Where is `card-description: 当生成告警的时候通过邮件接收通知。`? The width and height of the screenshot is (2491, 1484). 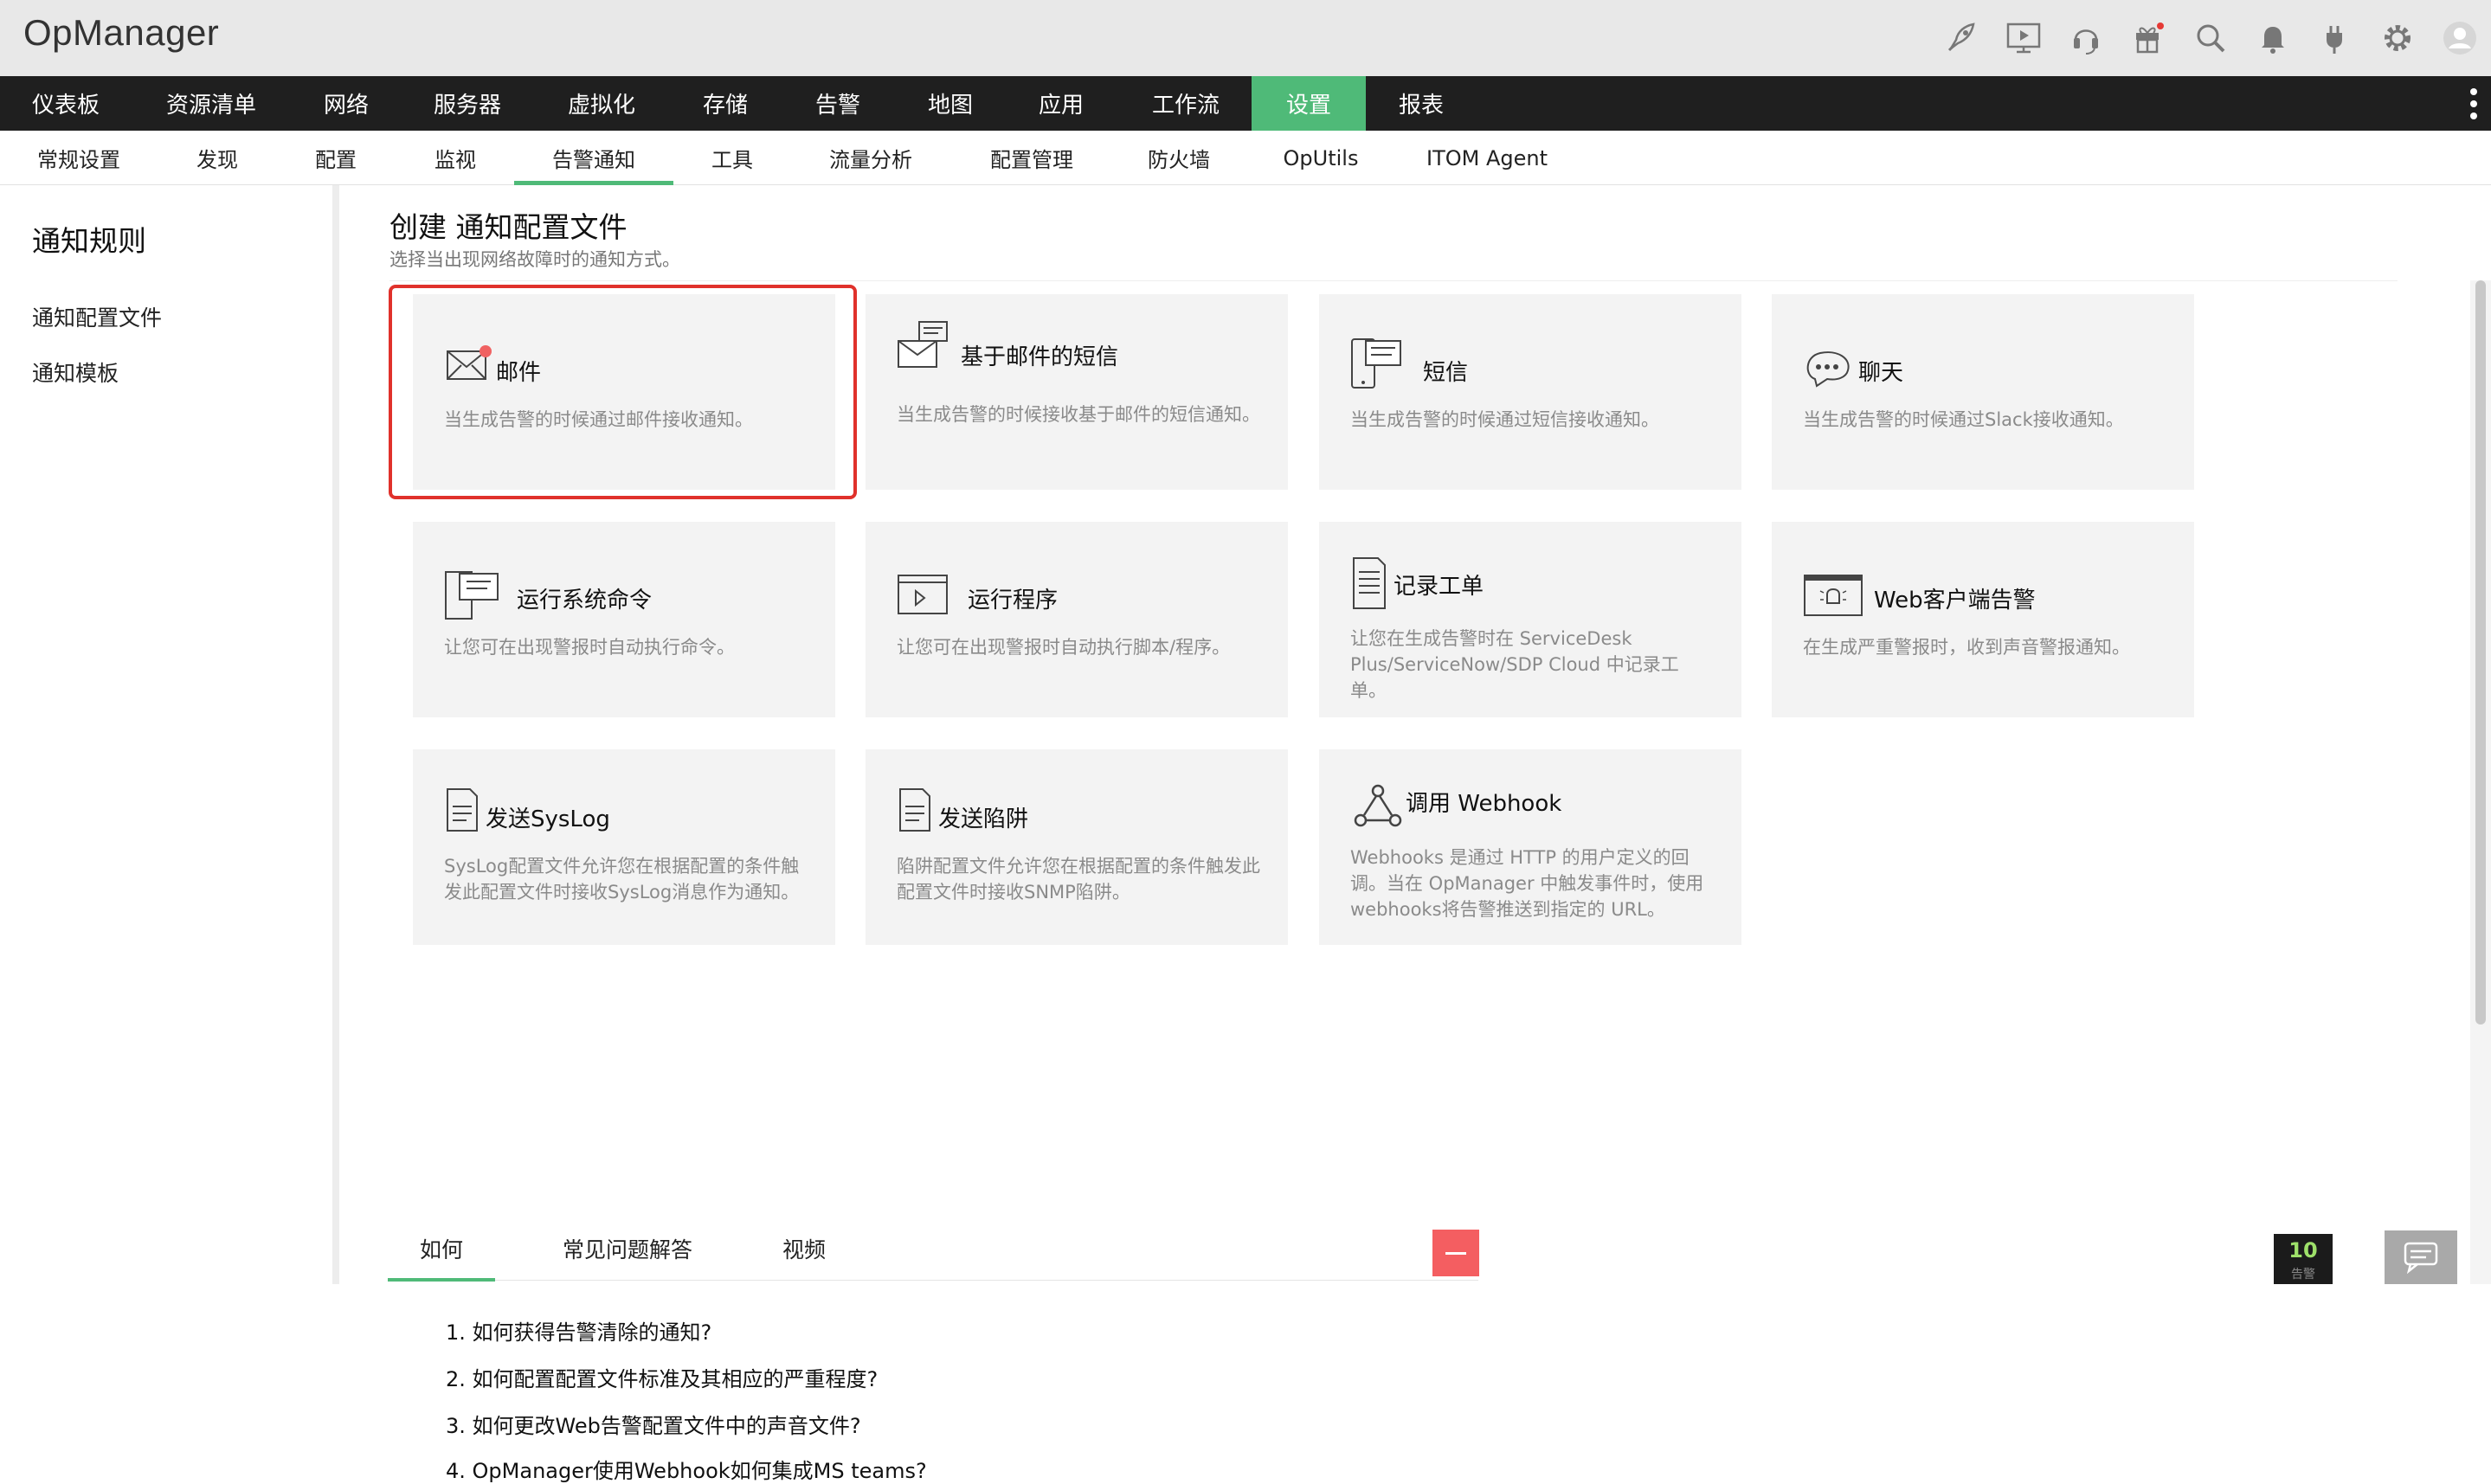
card-description: 当生成告警的时候通过邮件接收通知。 is located at coordinates (626, 420).